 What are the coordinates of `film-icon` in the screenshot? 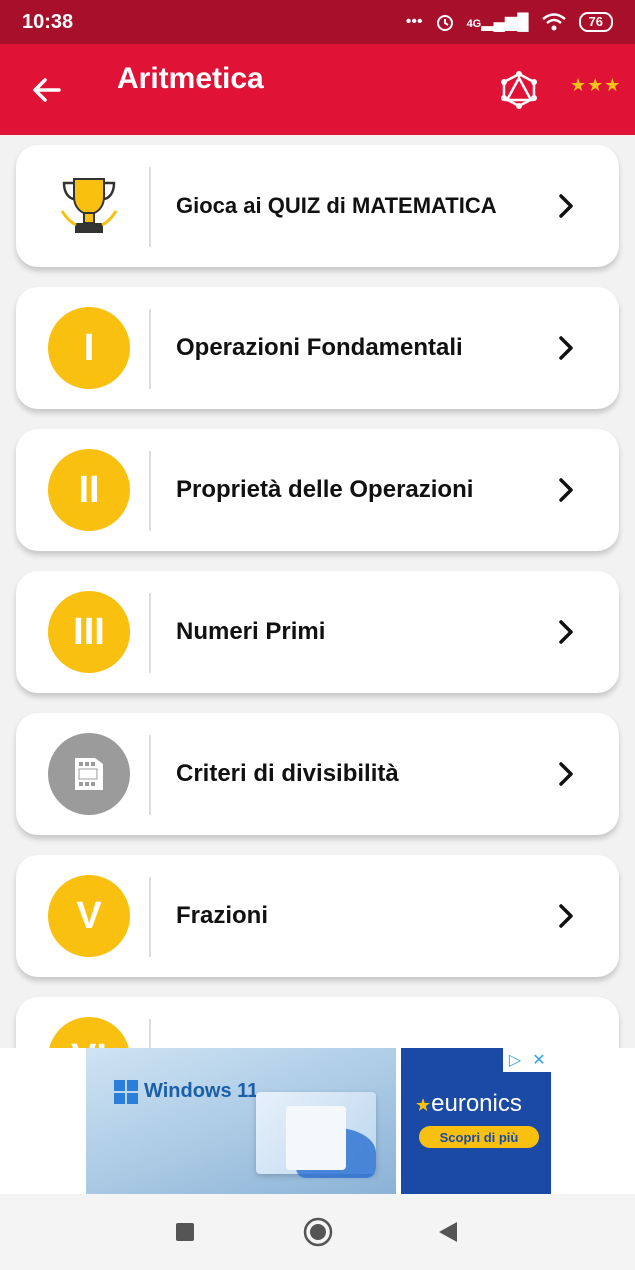 It's located at (89, 774).